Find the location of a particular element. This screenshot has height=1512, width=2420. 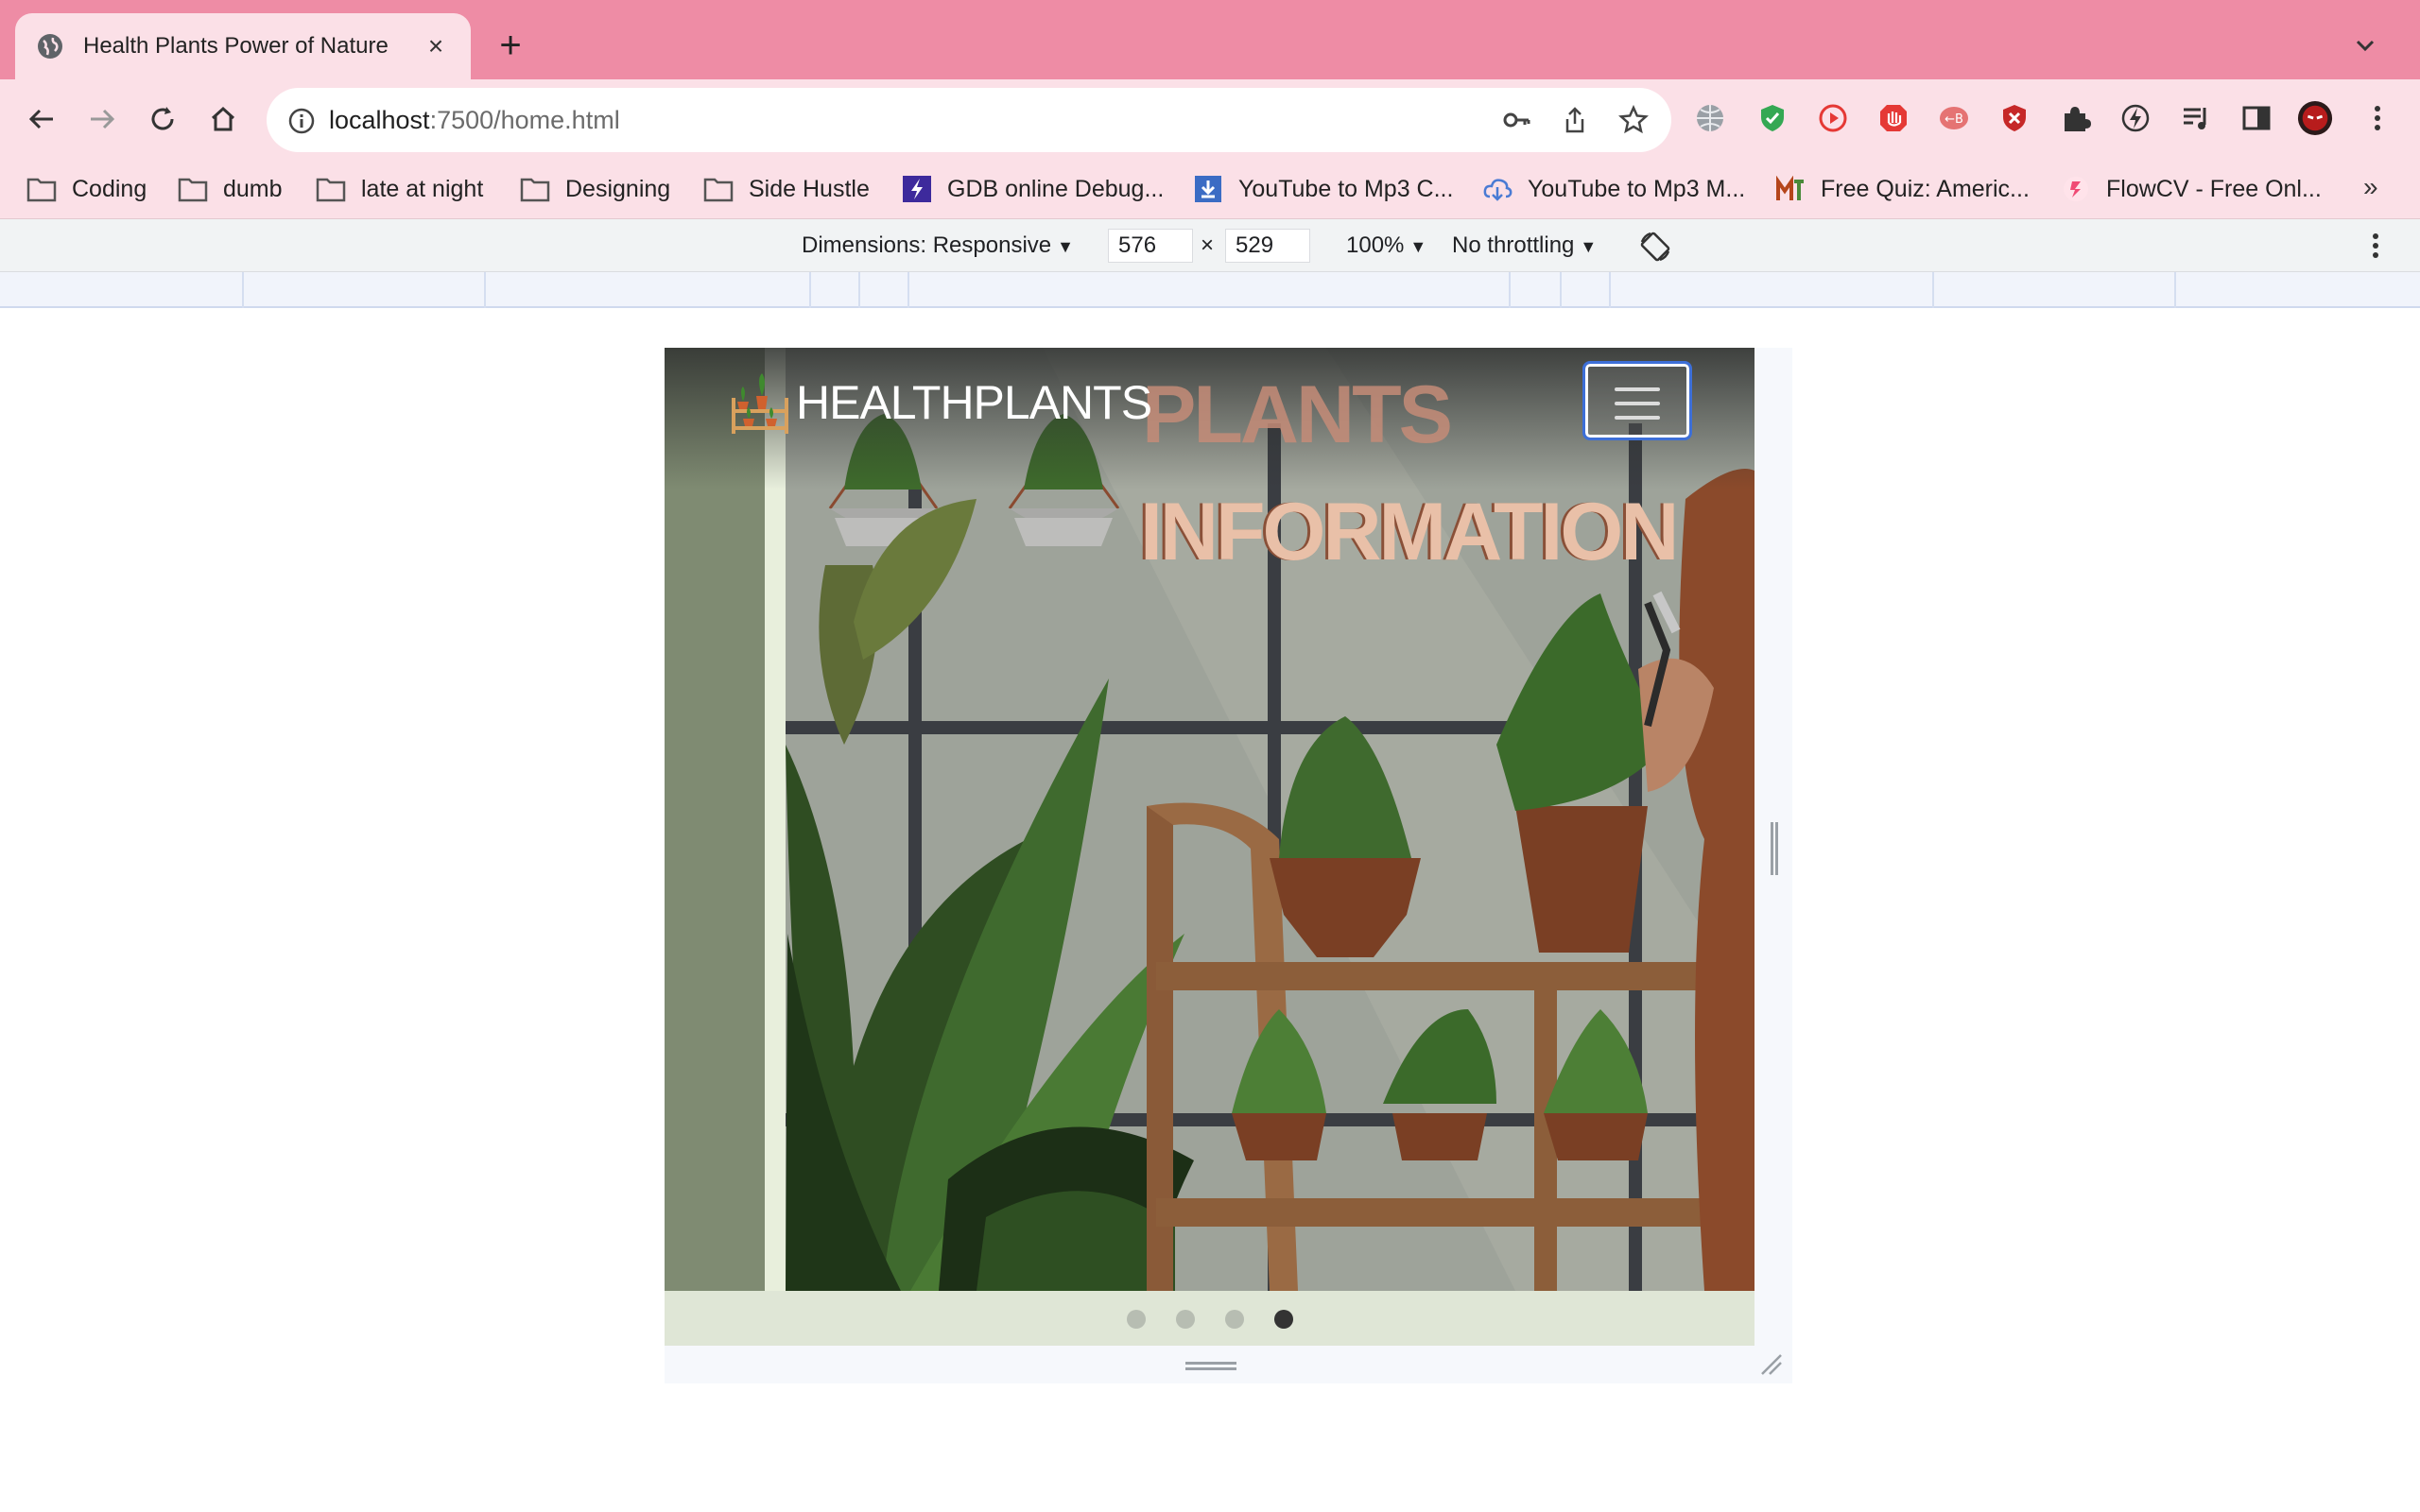

right-resize-handle is located at coordinates (1774, 848).